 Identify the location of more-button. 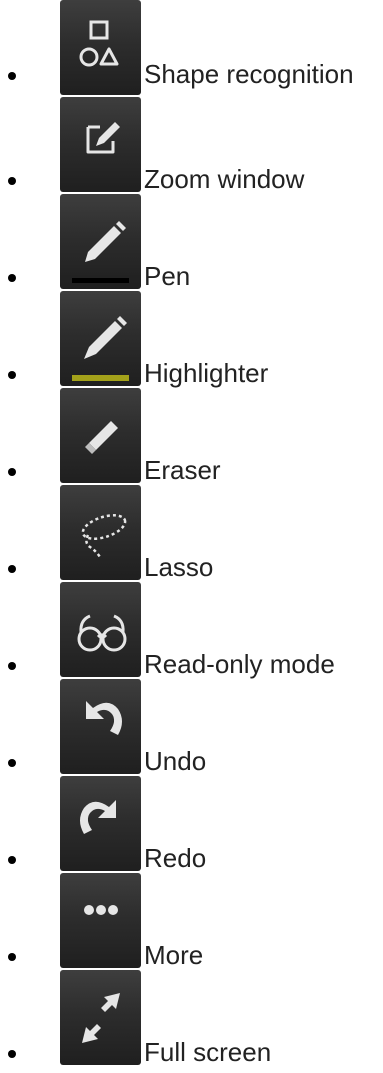
(100, 920).